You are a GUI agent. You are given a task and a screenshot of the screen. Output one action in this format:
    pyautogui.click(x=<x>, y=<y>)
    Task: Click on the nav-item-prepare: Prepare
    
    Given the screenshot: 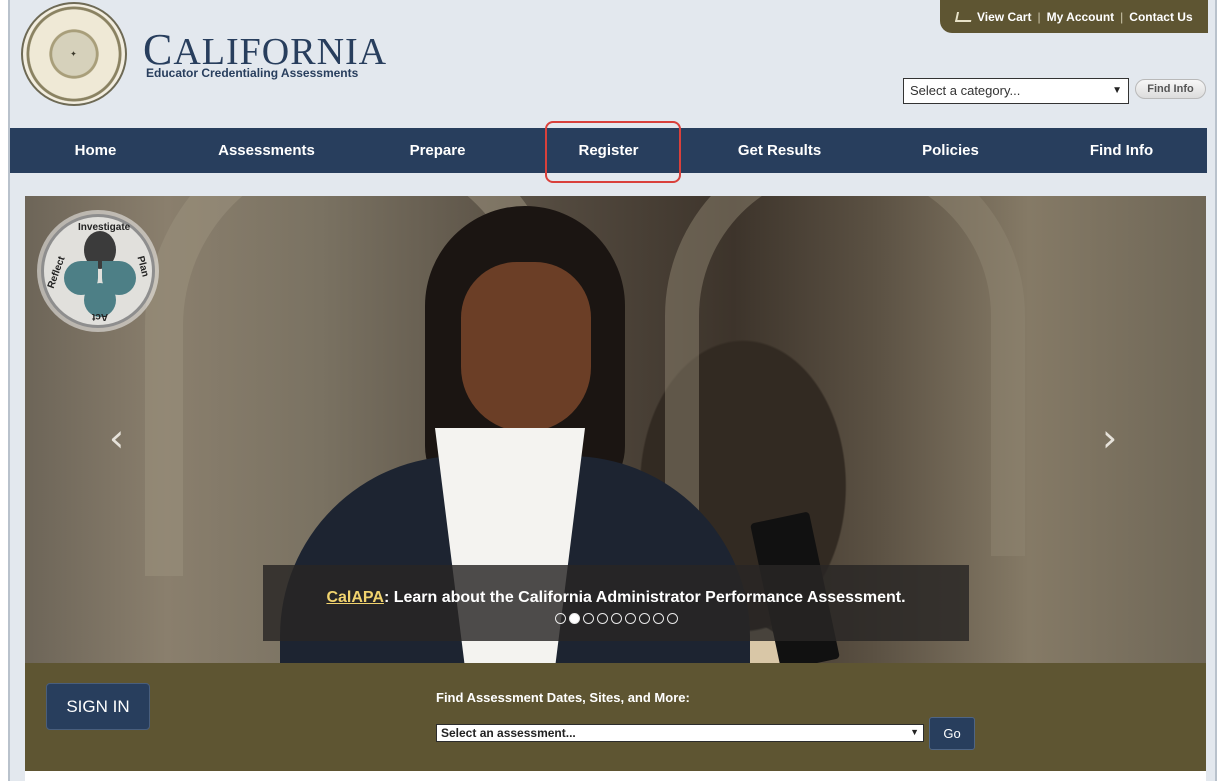 What is the action you would take?
    pyautogui.click(x=437, y=150)
    